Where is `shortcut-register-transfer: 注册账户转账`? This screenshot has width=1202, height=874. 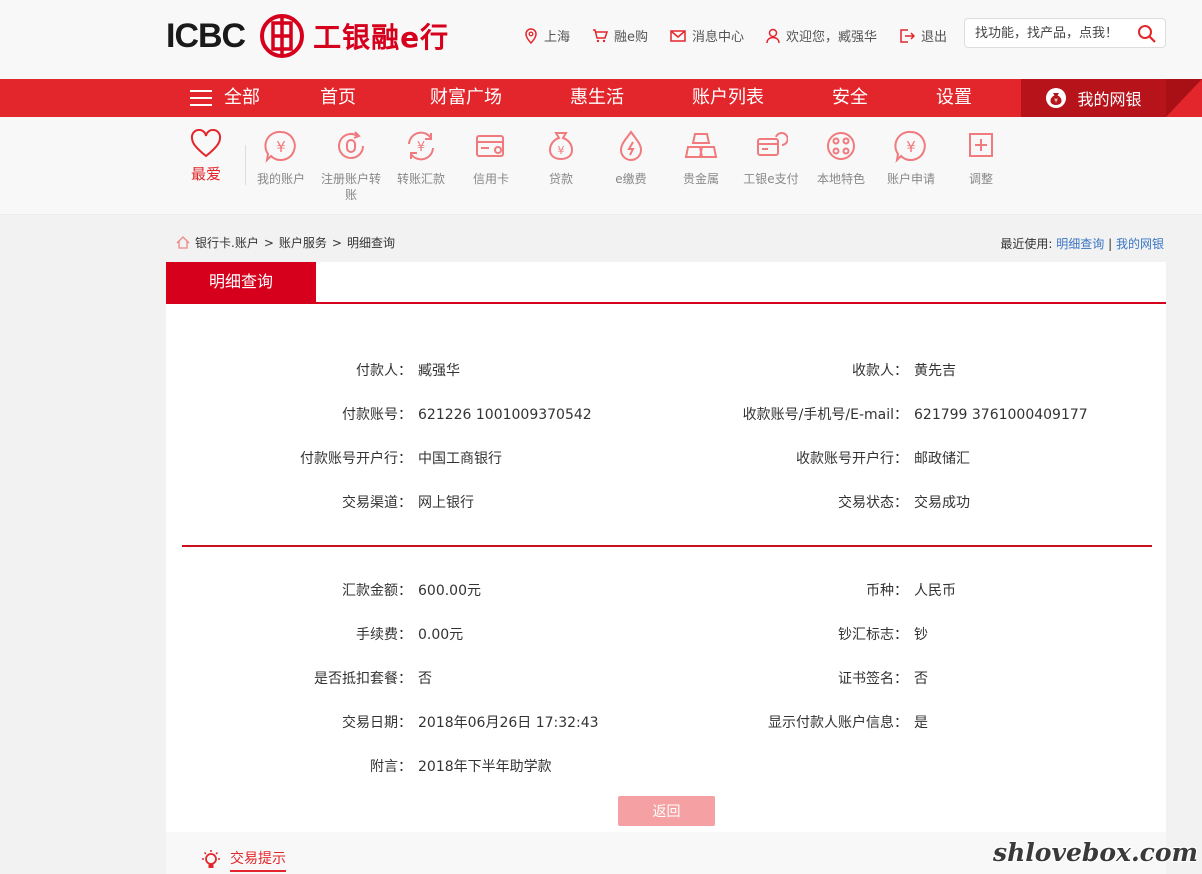
shortcut-register-transfer: 注册账户转账 is located at coordinates (351, 166).